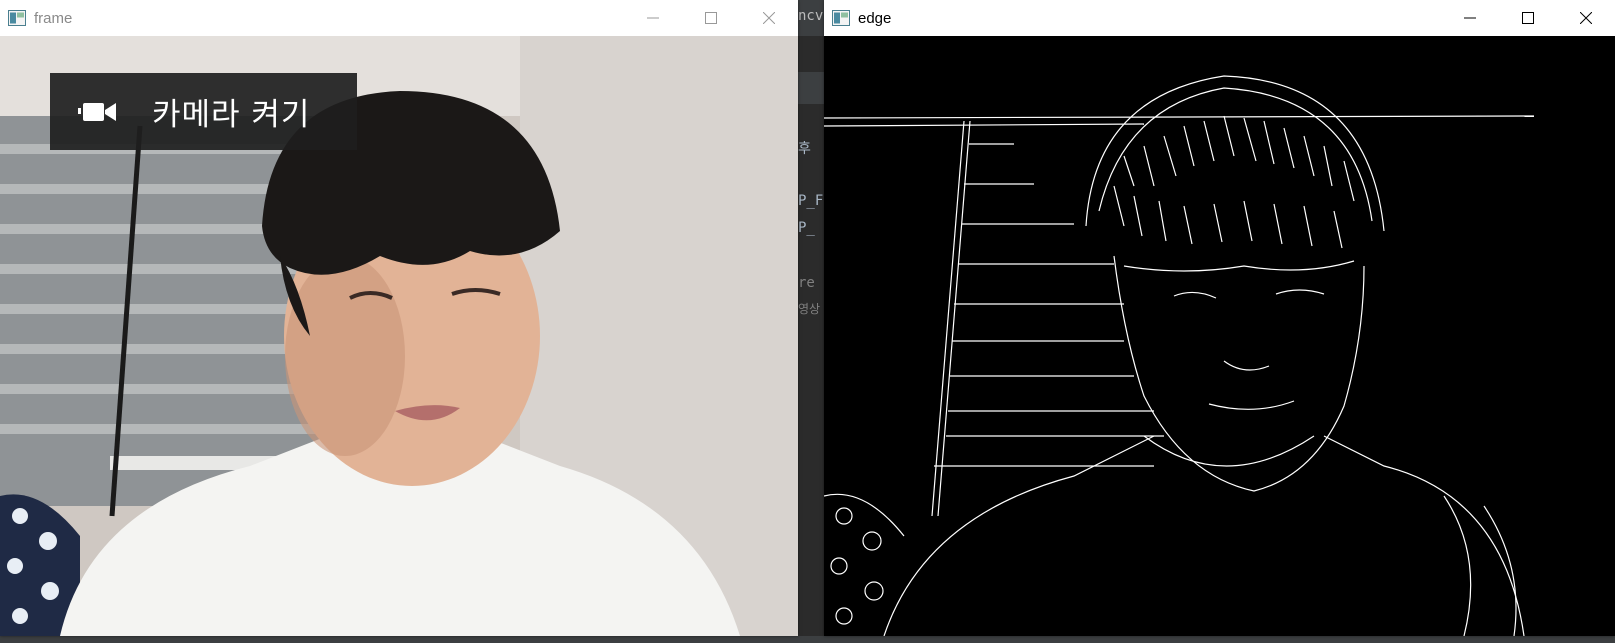 This screenshot has width=1615, height=643. What do you see at coordinates (811, 321) in the screenshot?
I see `background-ide-strip: ncv 후 P_F P_ re 영상` at bounding box center [811, 321].